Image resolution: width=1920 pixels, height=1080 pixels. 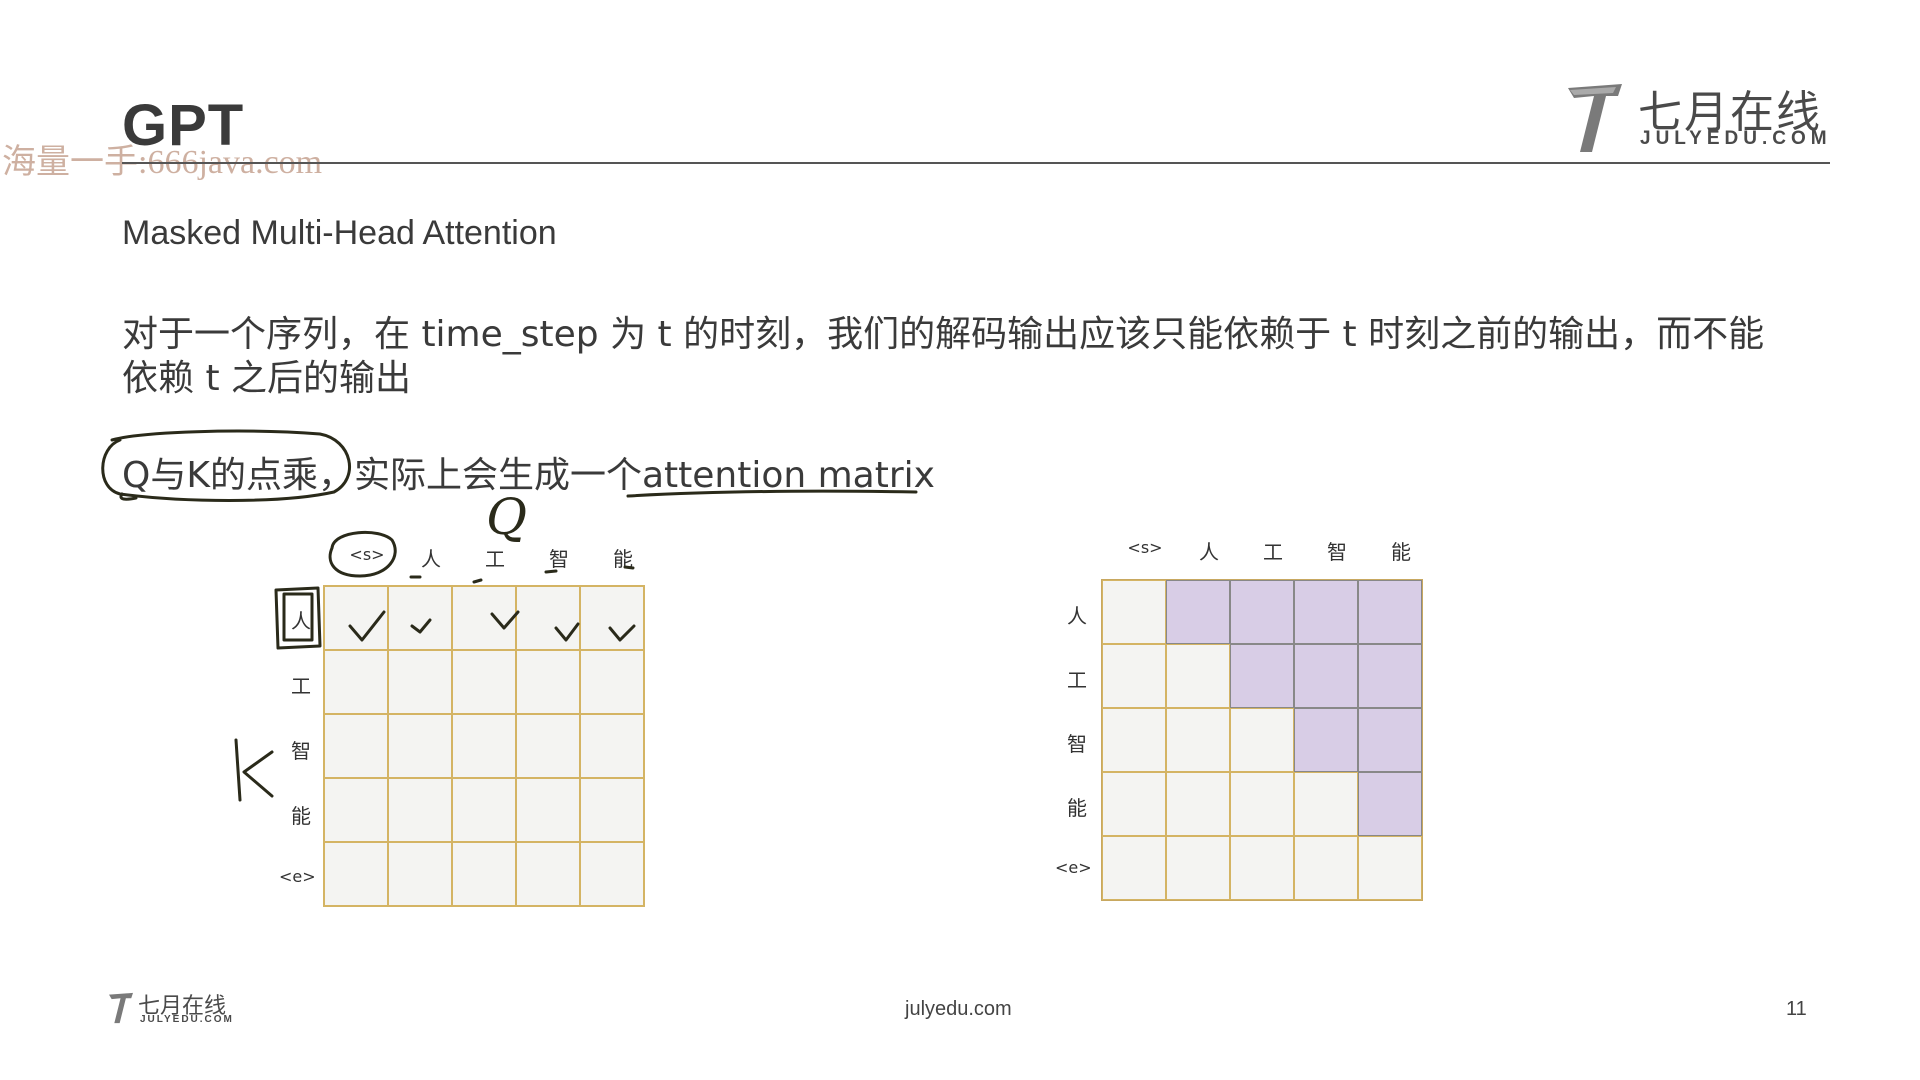 What do you see at coordinates (495, 559) in the screenshot?
I see `left-col-label: 工` at bounding box center [495, 559].